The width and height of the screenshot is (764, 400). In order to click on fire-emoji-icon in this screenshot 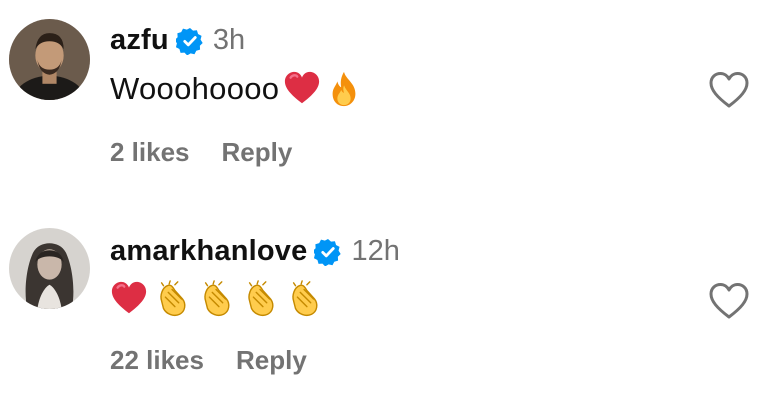, I will do `click(344, 89)`.